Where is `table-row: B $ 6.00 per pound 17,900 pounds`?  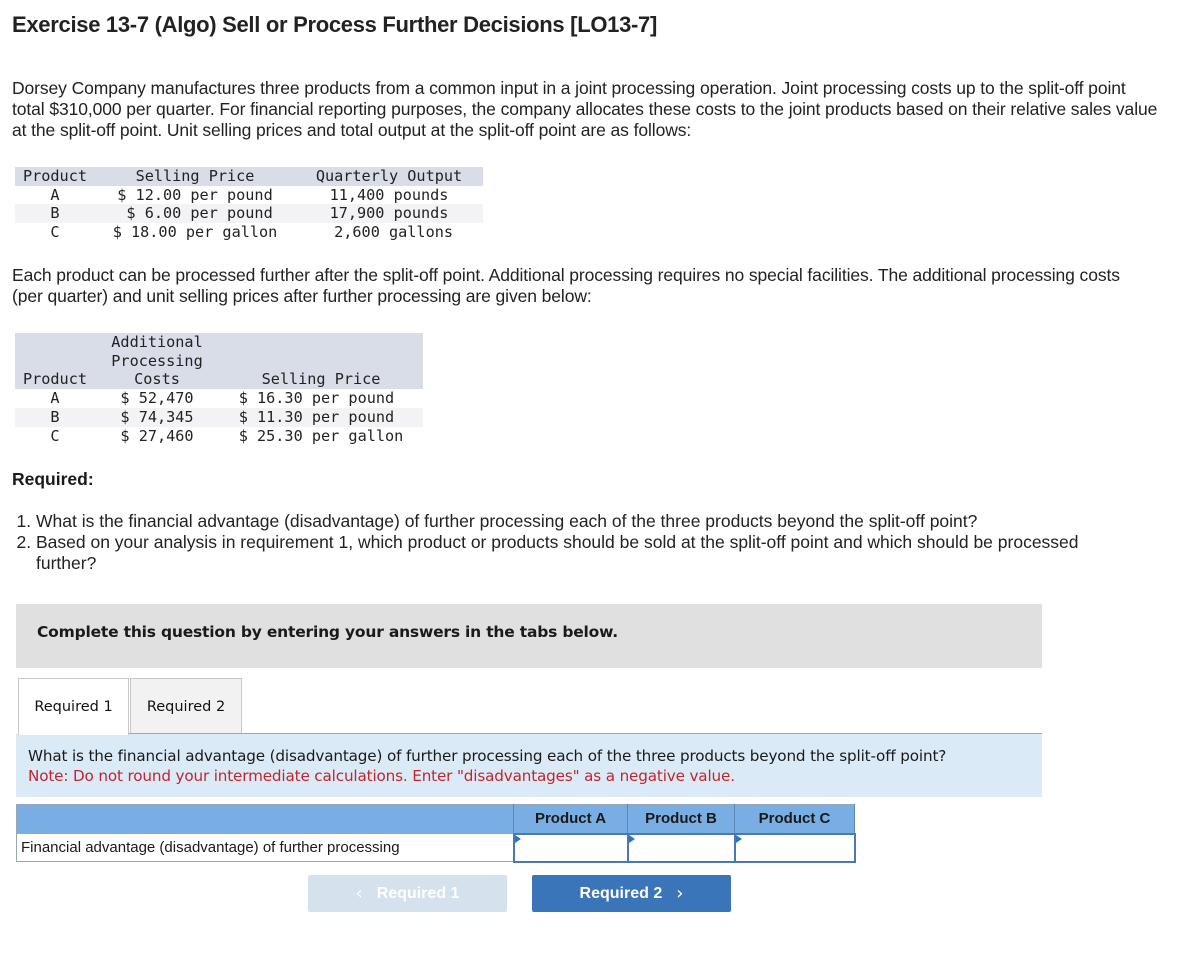 table-row: B $ 6.00 per pound 17,900 pounds is located at coordinates (249, 214).